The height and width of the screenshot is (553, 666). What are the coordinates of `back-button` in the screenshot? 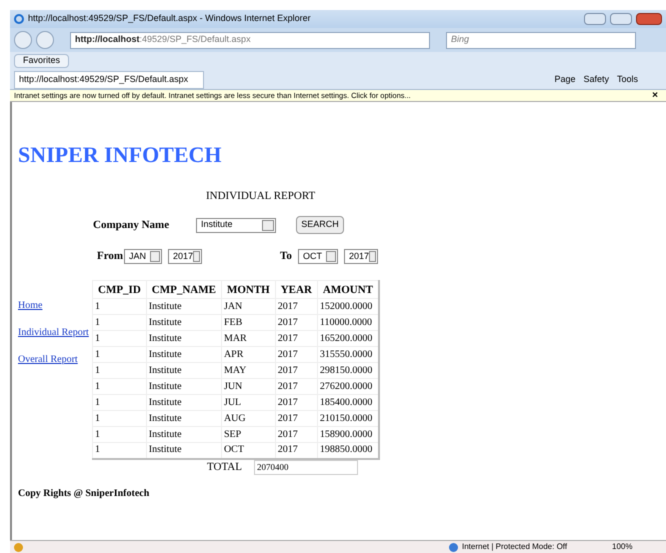 It's located at (23, 40).